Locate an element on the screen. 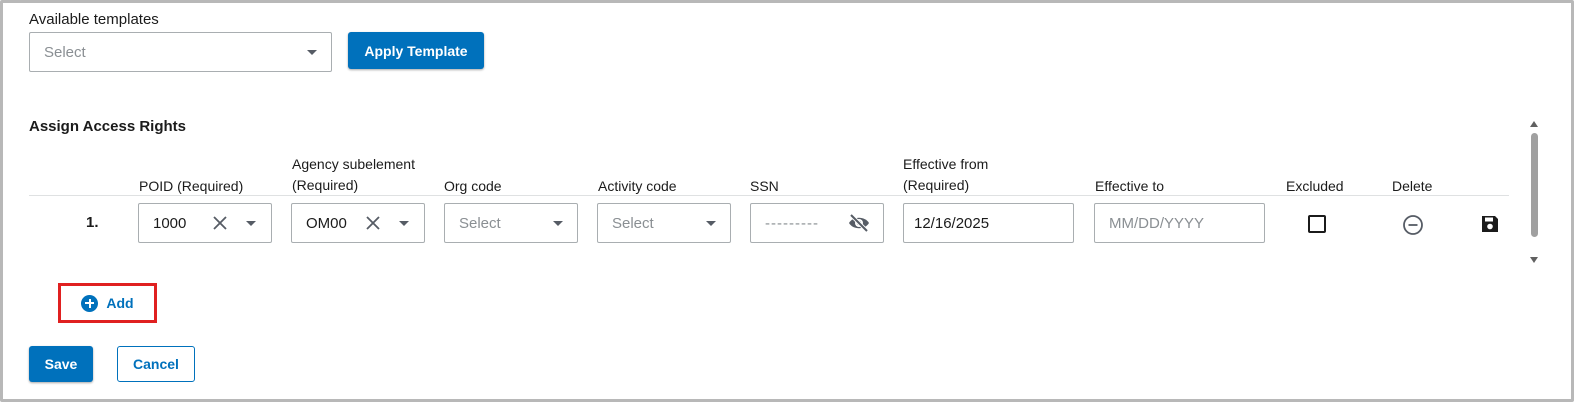  activity-code-placeholder: Select is located at coordinates (633, 223).